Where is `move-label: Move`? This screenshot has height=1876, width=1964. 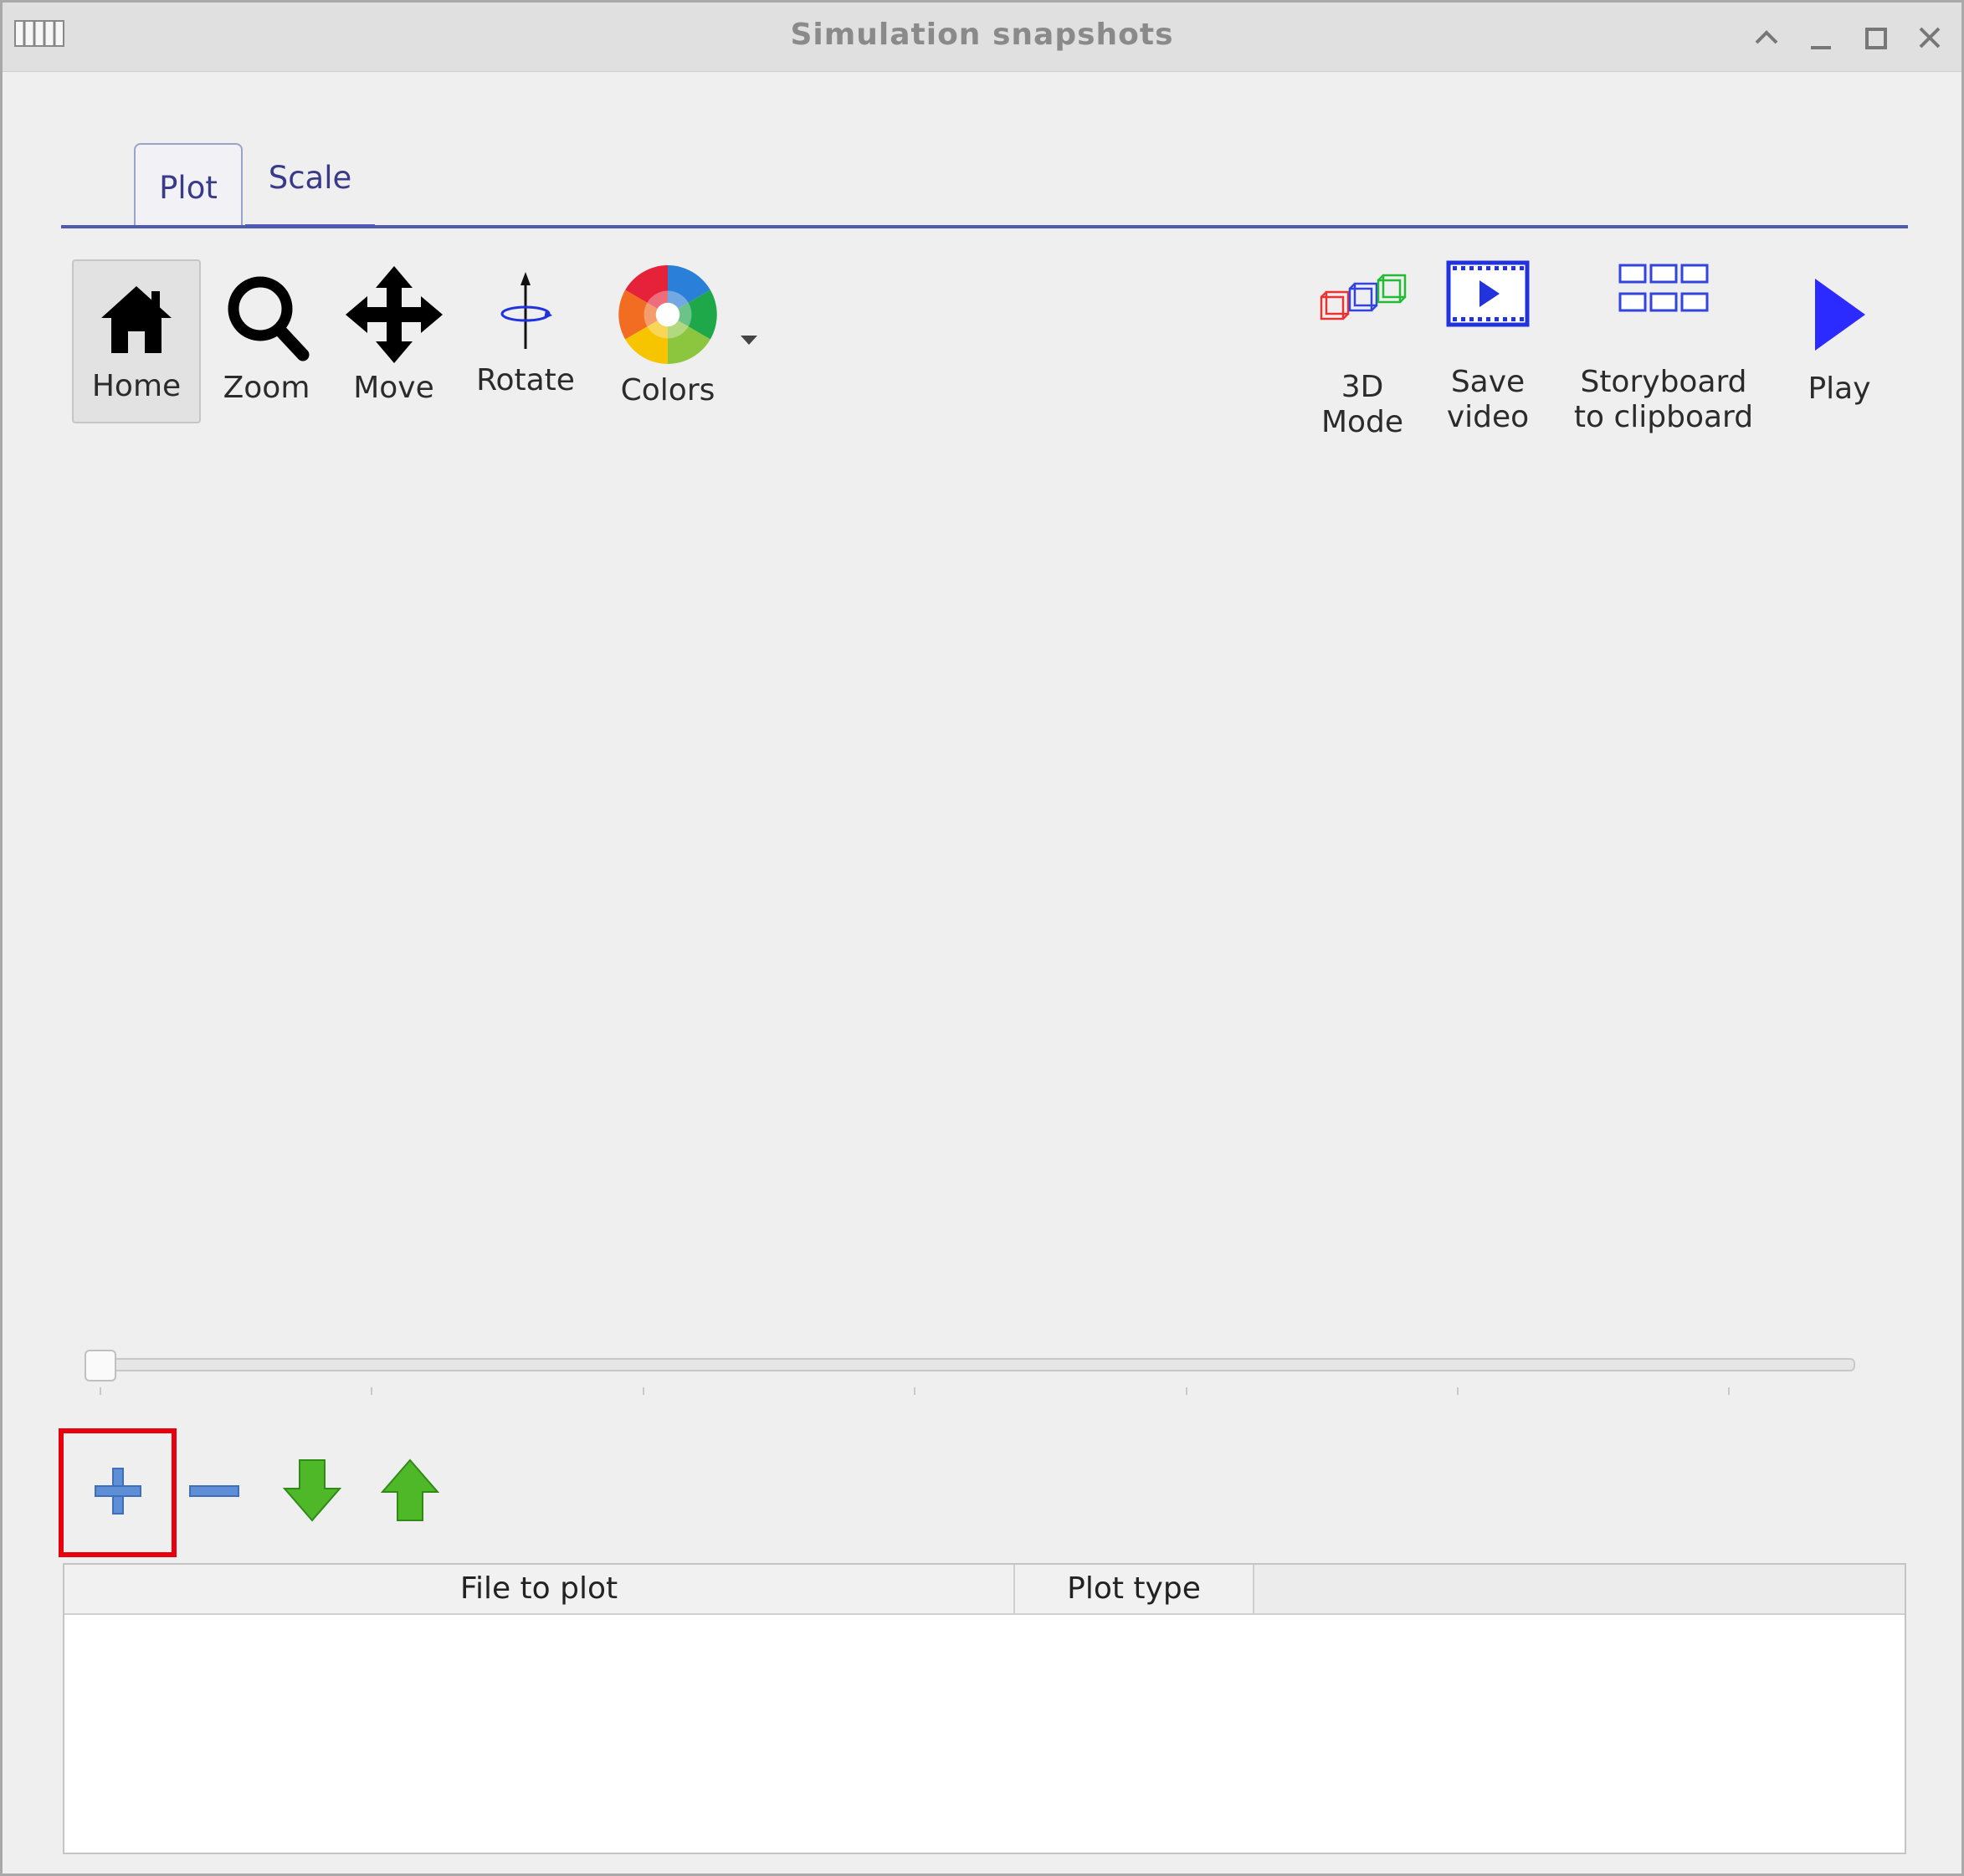
move-label: Move is located at coordinates (393, 388).